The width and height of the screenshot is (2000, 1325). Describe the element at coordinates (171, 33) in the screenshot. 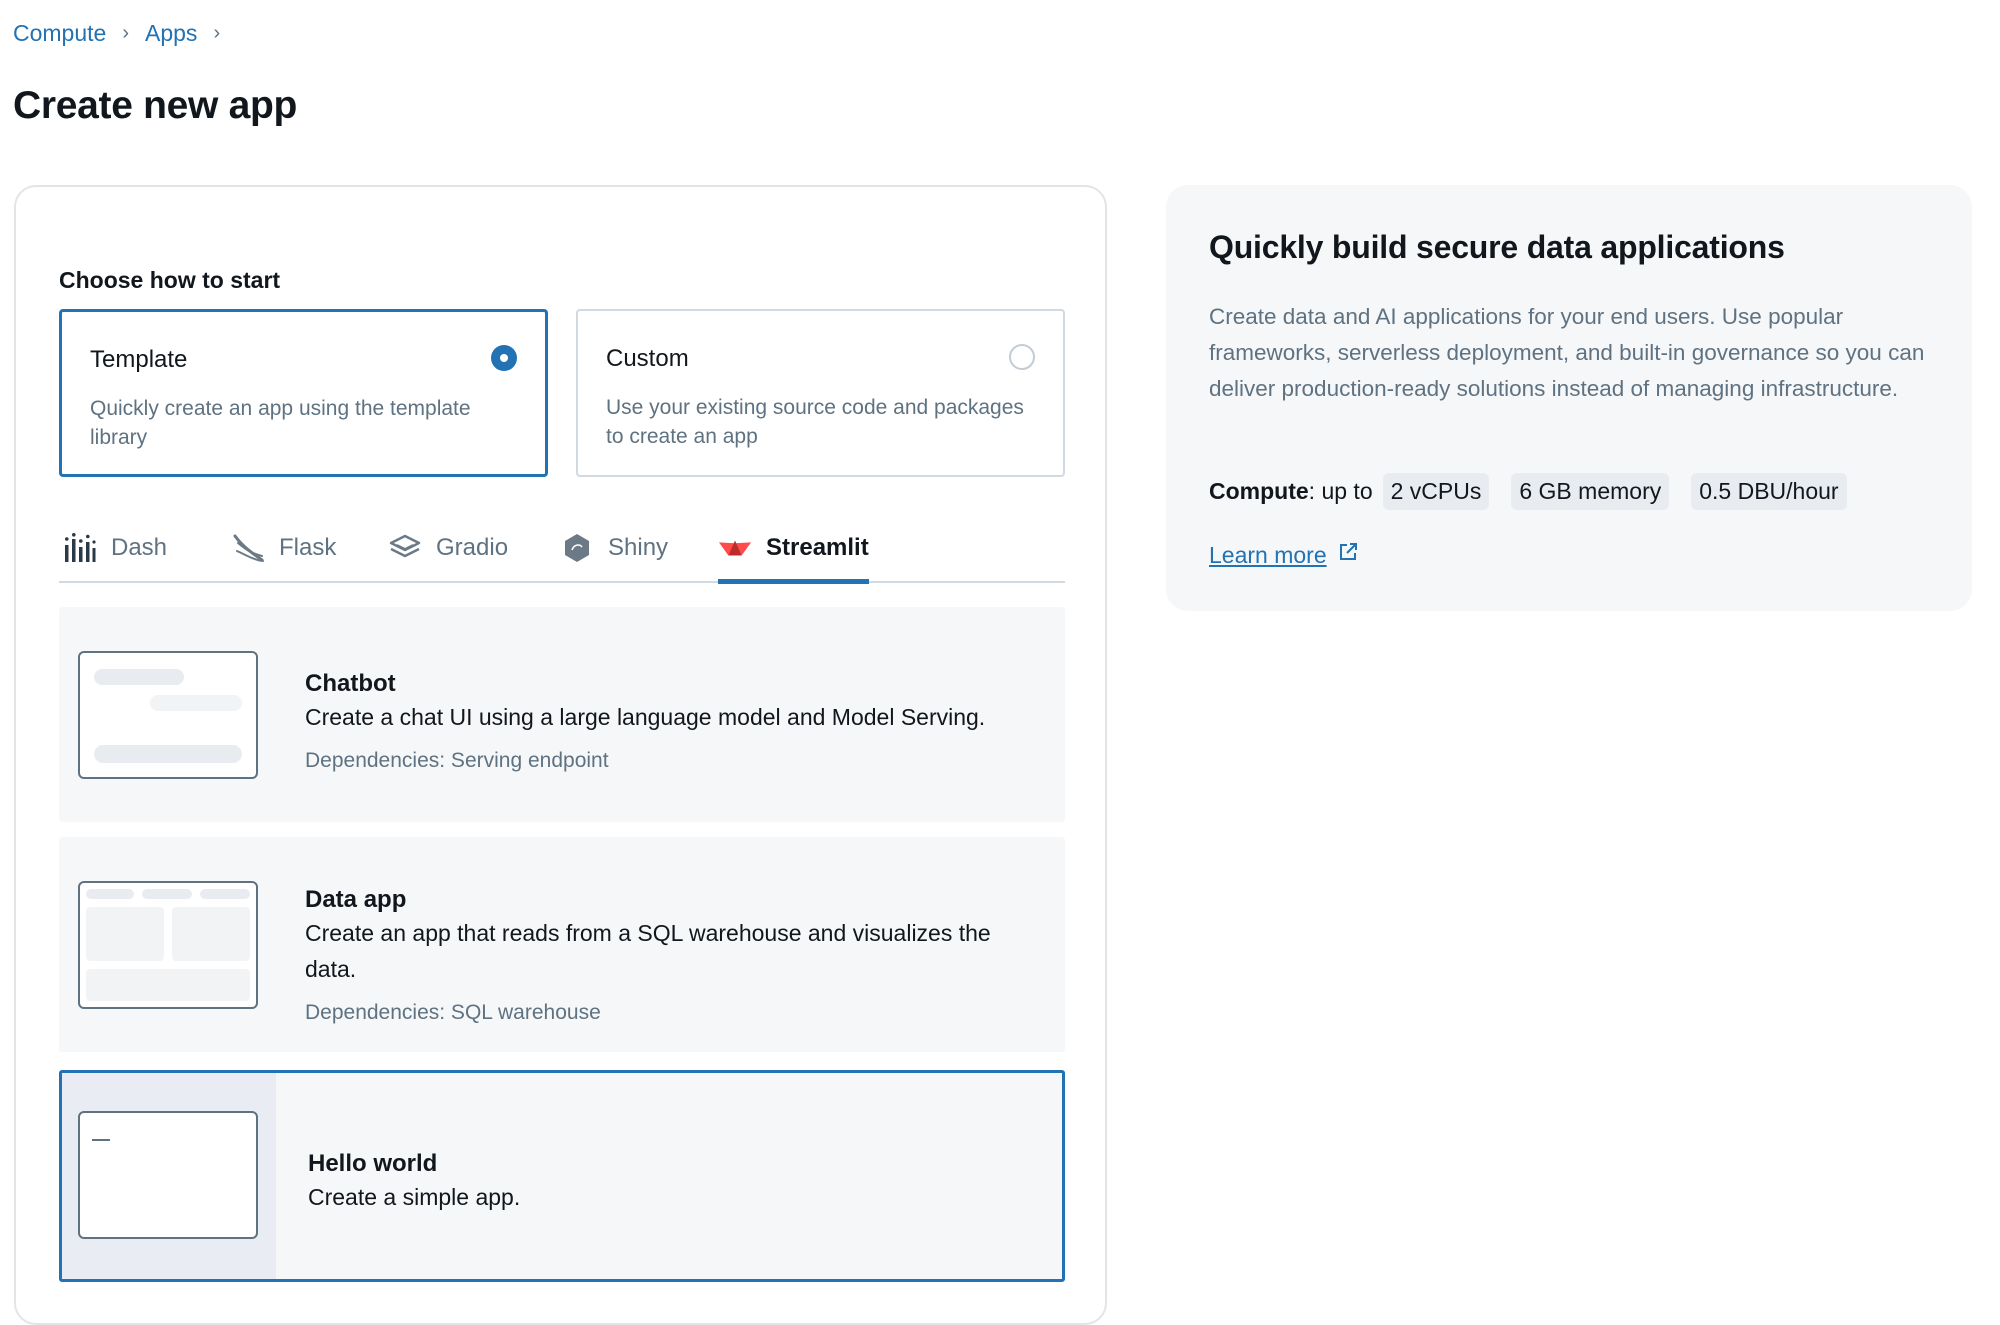

I see `breadcrumb-apps-link: Apps` at that location.